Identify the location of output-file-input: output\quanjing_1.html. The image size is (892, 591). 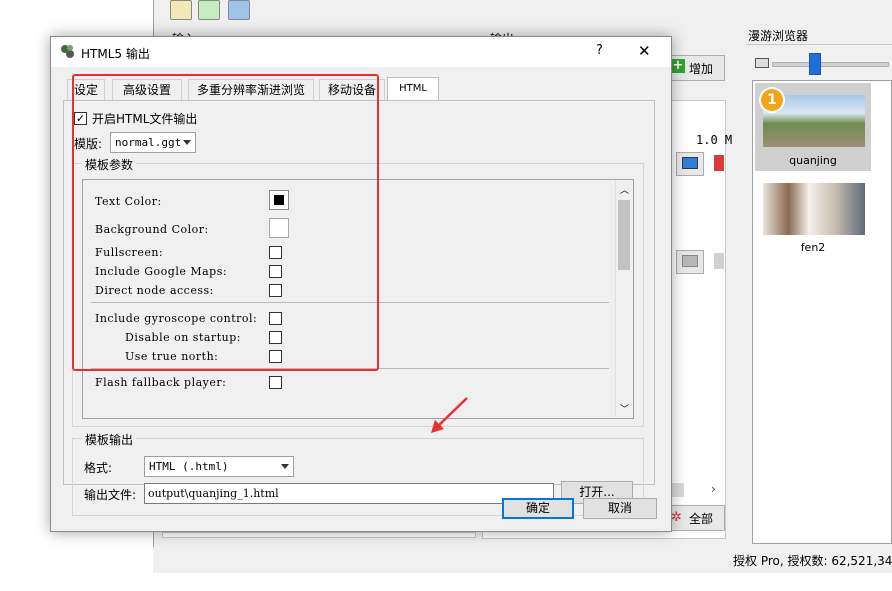
(349, 493).